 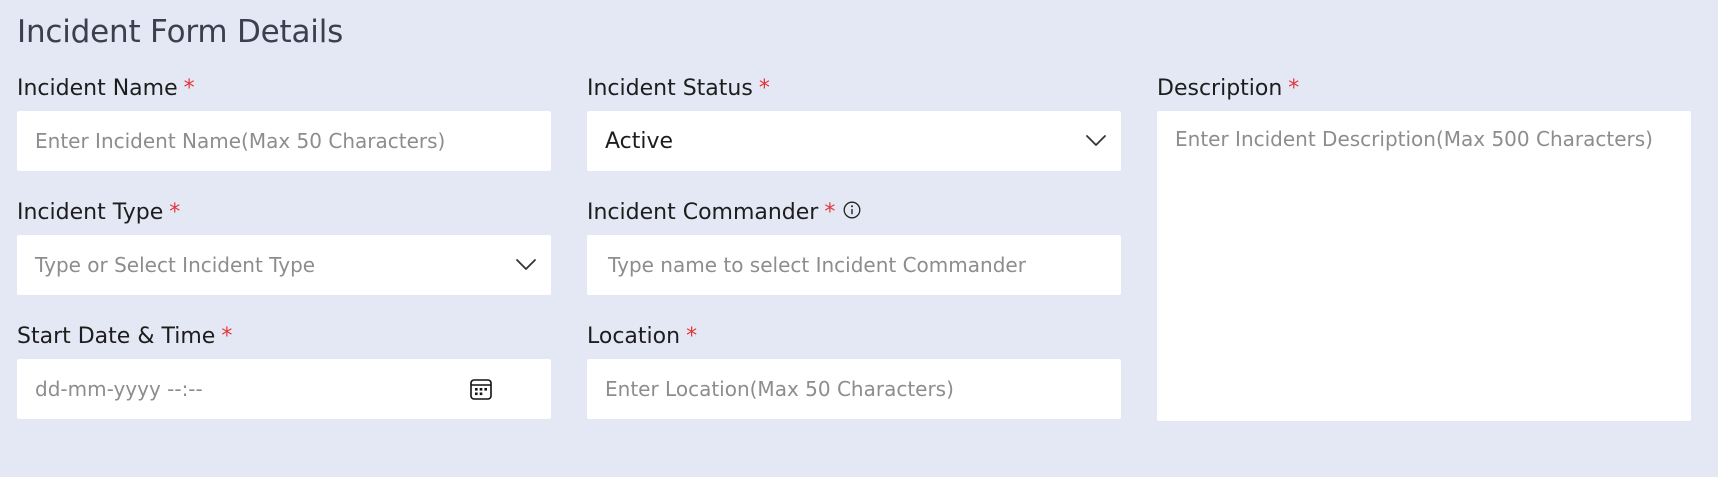 I want to click on start-datetime-label: Start Date & Time *, so click(x=124, y=336).